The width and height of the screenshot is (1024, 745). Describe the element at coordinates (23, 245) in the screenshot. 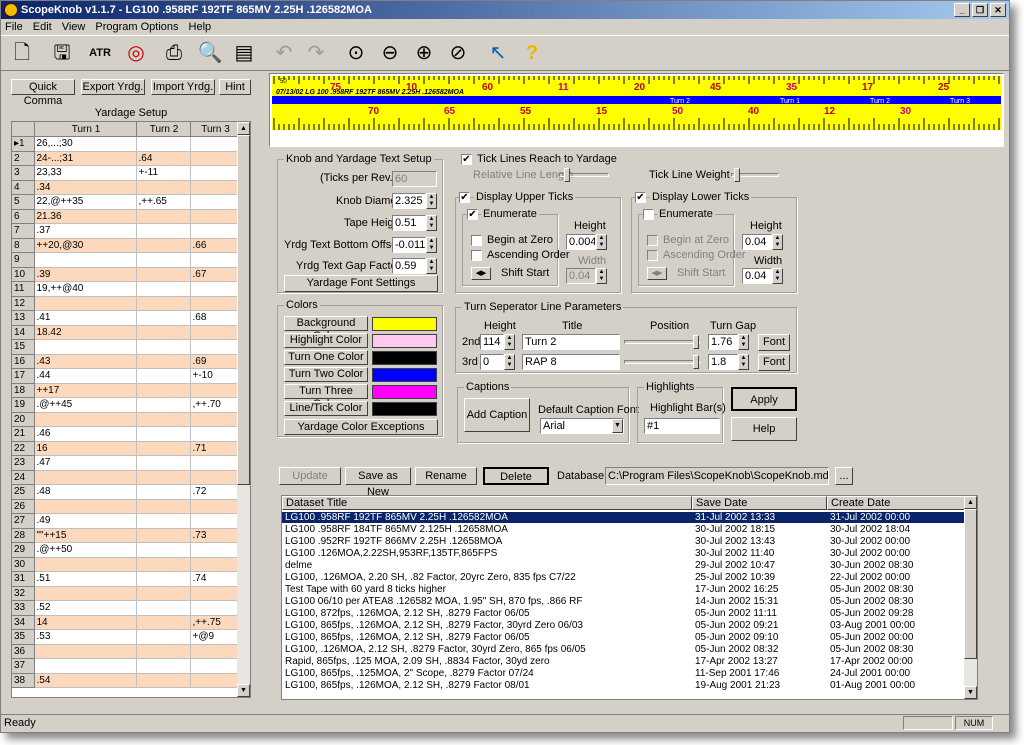

I see `row-number: 8` at that location.